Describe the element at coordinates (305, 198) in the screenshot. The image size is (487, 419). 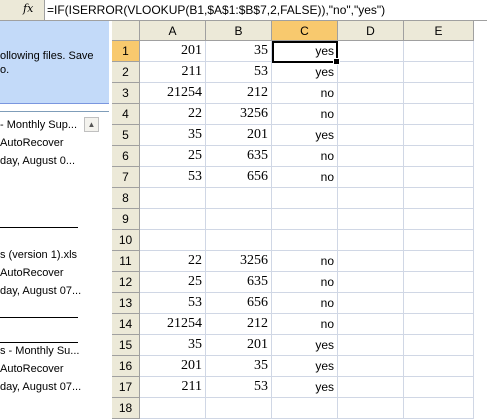
I see `cell-c8` at that location.